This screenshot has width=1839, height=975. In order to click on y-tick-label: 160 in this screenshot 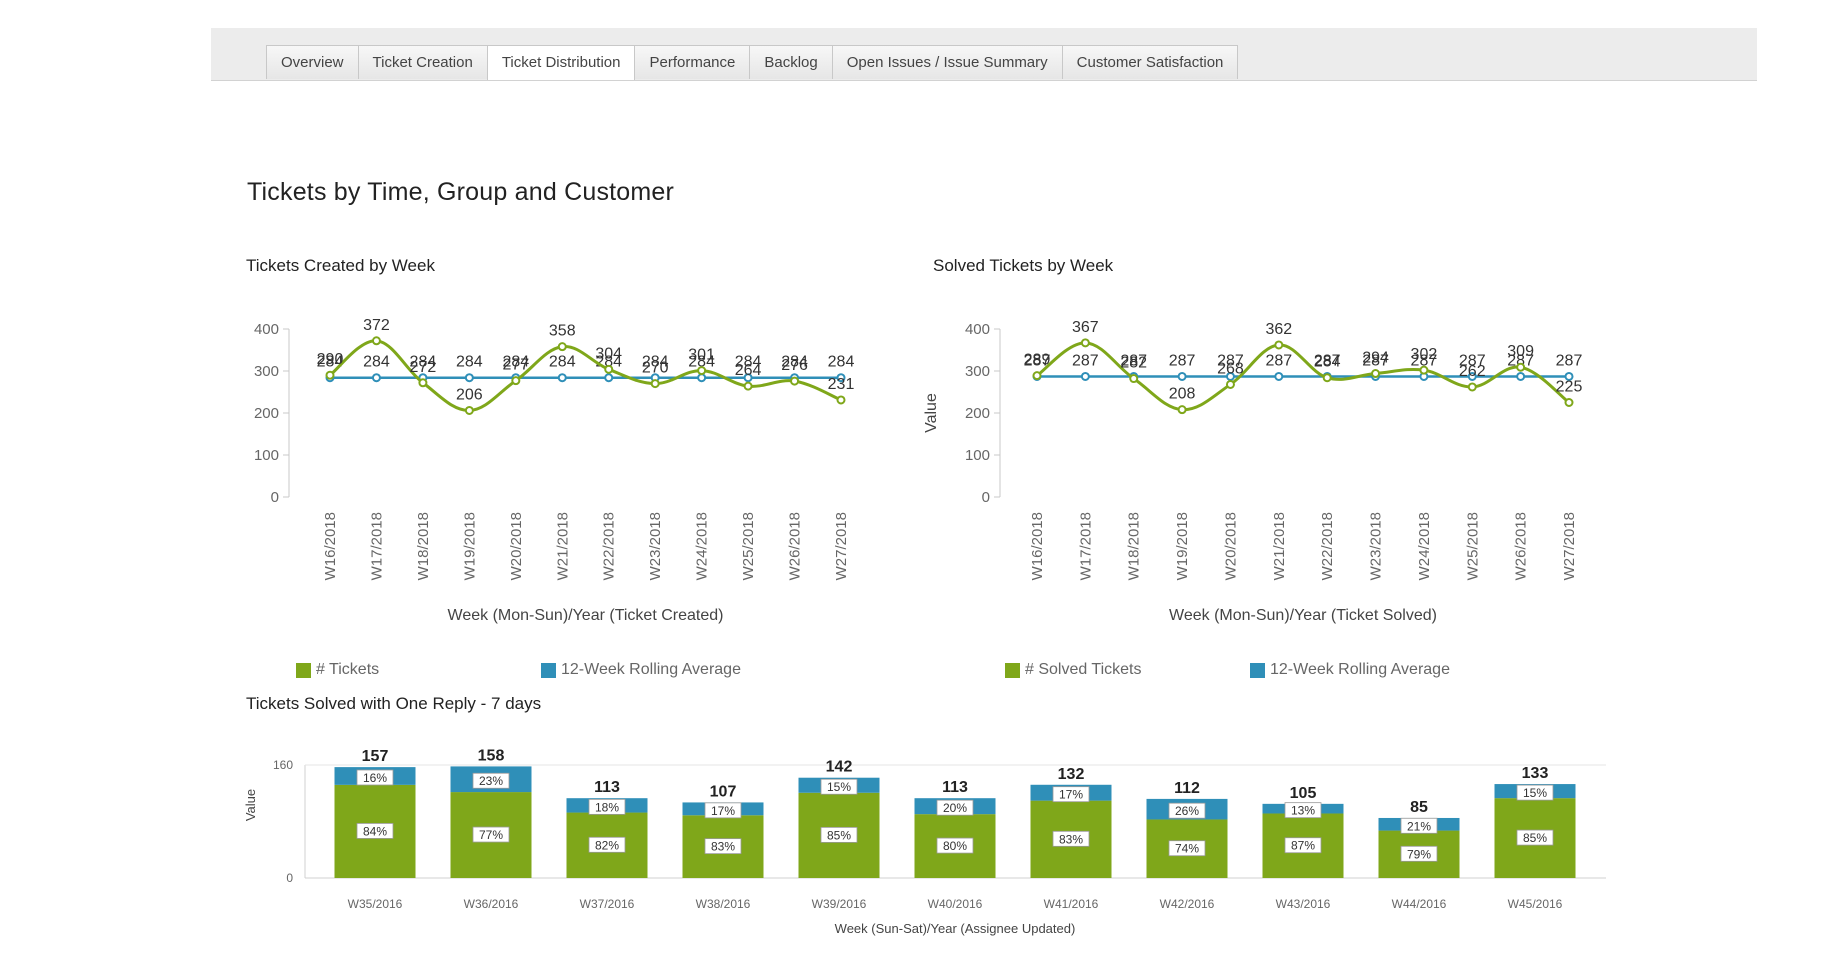, I will do `click(283, 765)`.